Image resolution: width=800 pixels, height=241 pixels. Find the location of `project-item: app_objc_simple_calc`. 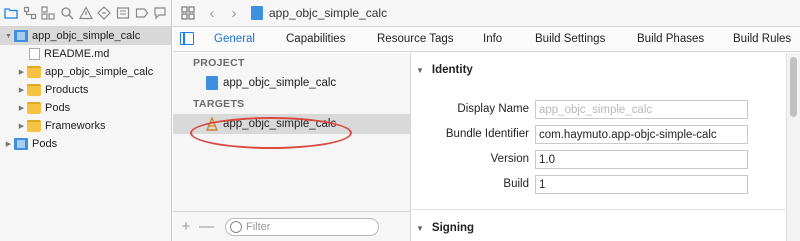

project-item: app_objc_simple_calc is located at coordinates (291, 83).